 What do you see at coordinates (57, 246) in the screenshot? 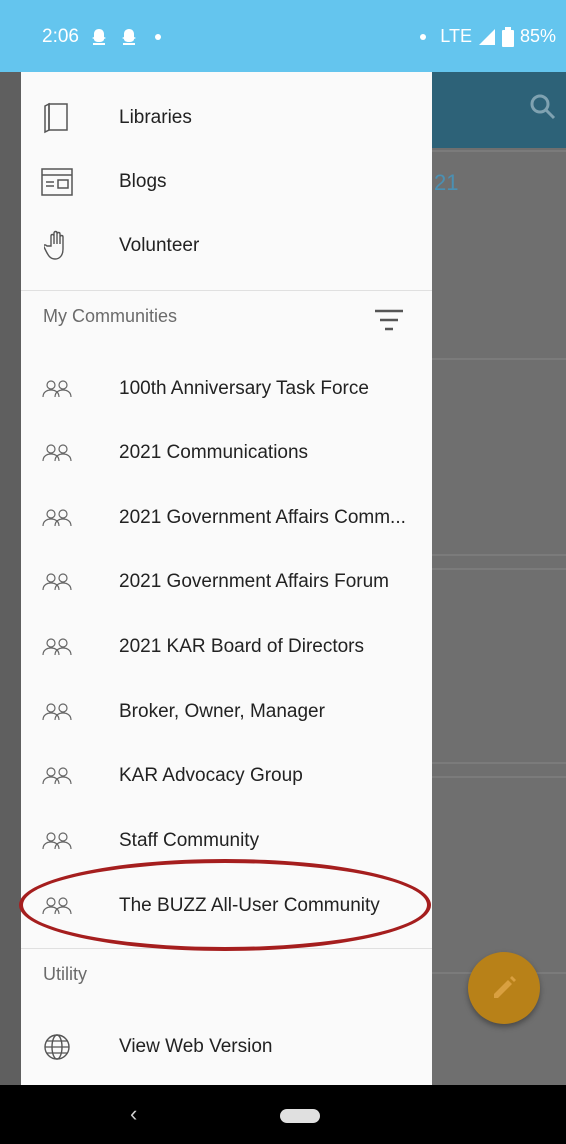
I see `hand-icon` at bounding box center [57, 246].